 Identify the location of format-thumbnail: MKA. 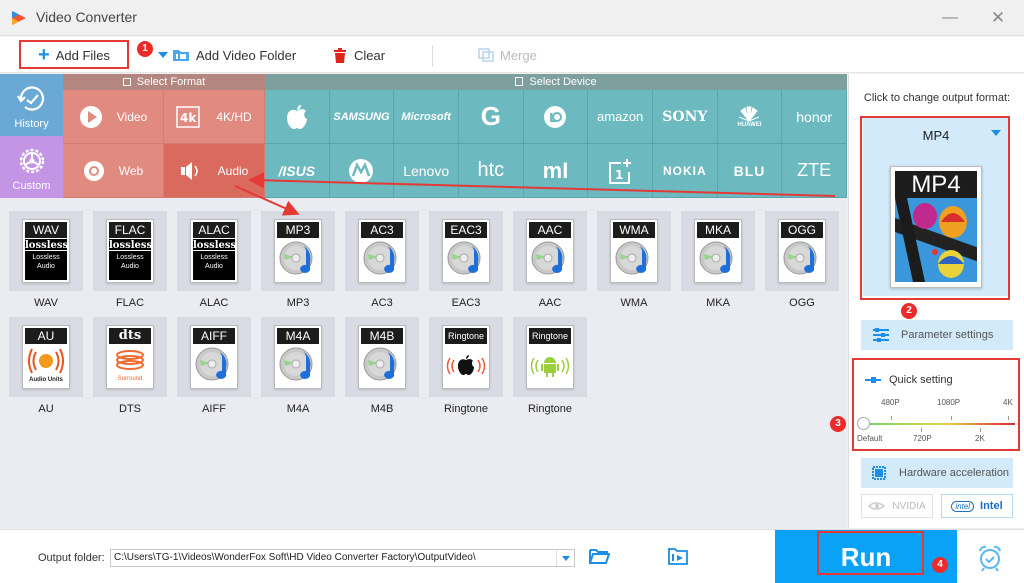
(718, 251).